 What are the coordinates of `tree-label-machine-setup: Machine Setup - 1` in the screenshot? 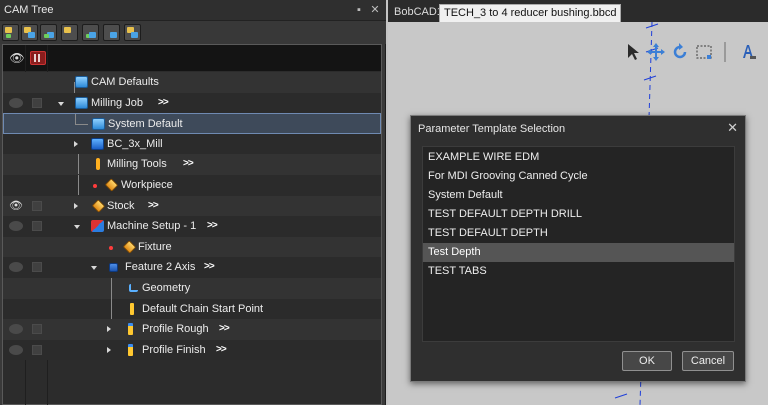 It's located at (152, 226).